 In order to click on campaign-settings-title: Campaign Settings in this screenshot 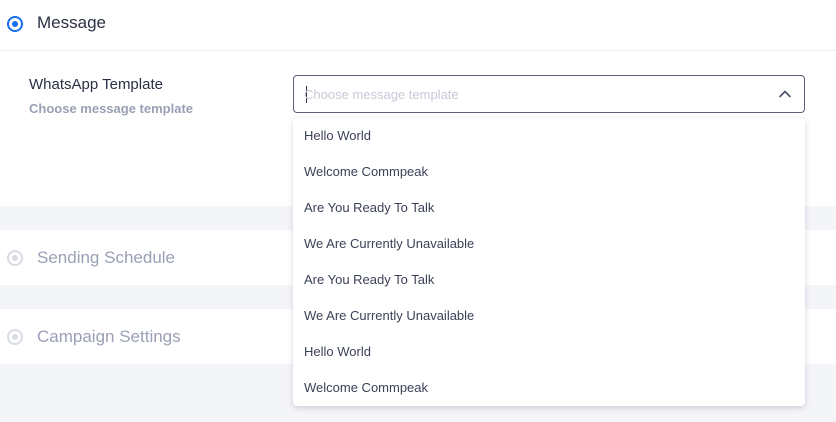, I will do `click(109, 336)`.